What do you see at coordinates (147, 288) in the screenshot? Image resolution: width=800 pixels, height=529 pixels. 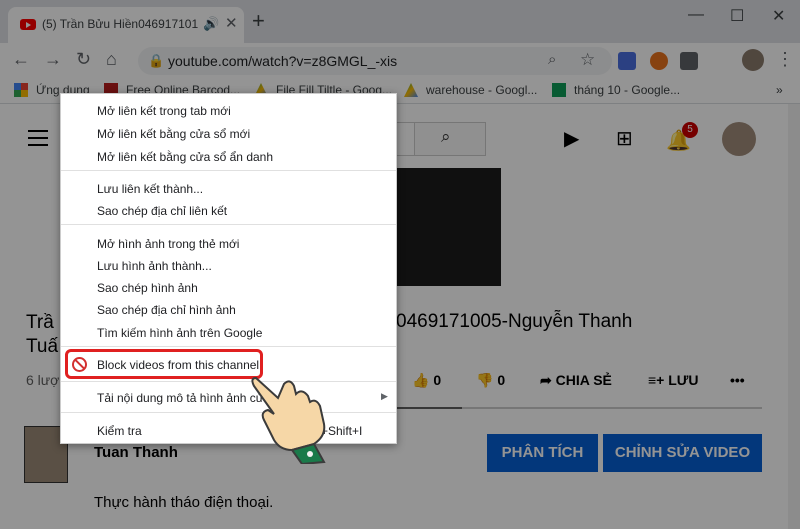 I see `menu-item-copy-image: Sao chép hình ảnh` at bounding box center [147, 288].